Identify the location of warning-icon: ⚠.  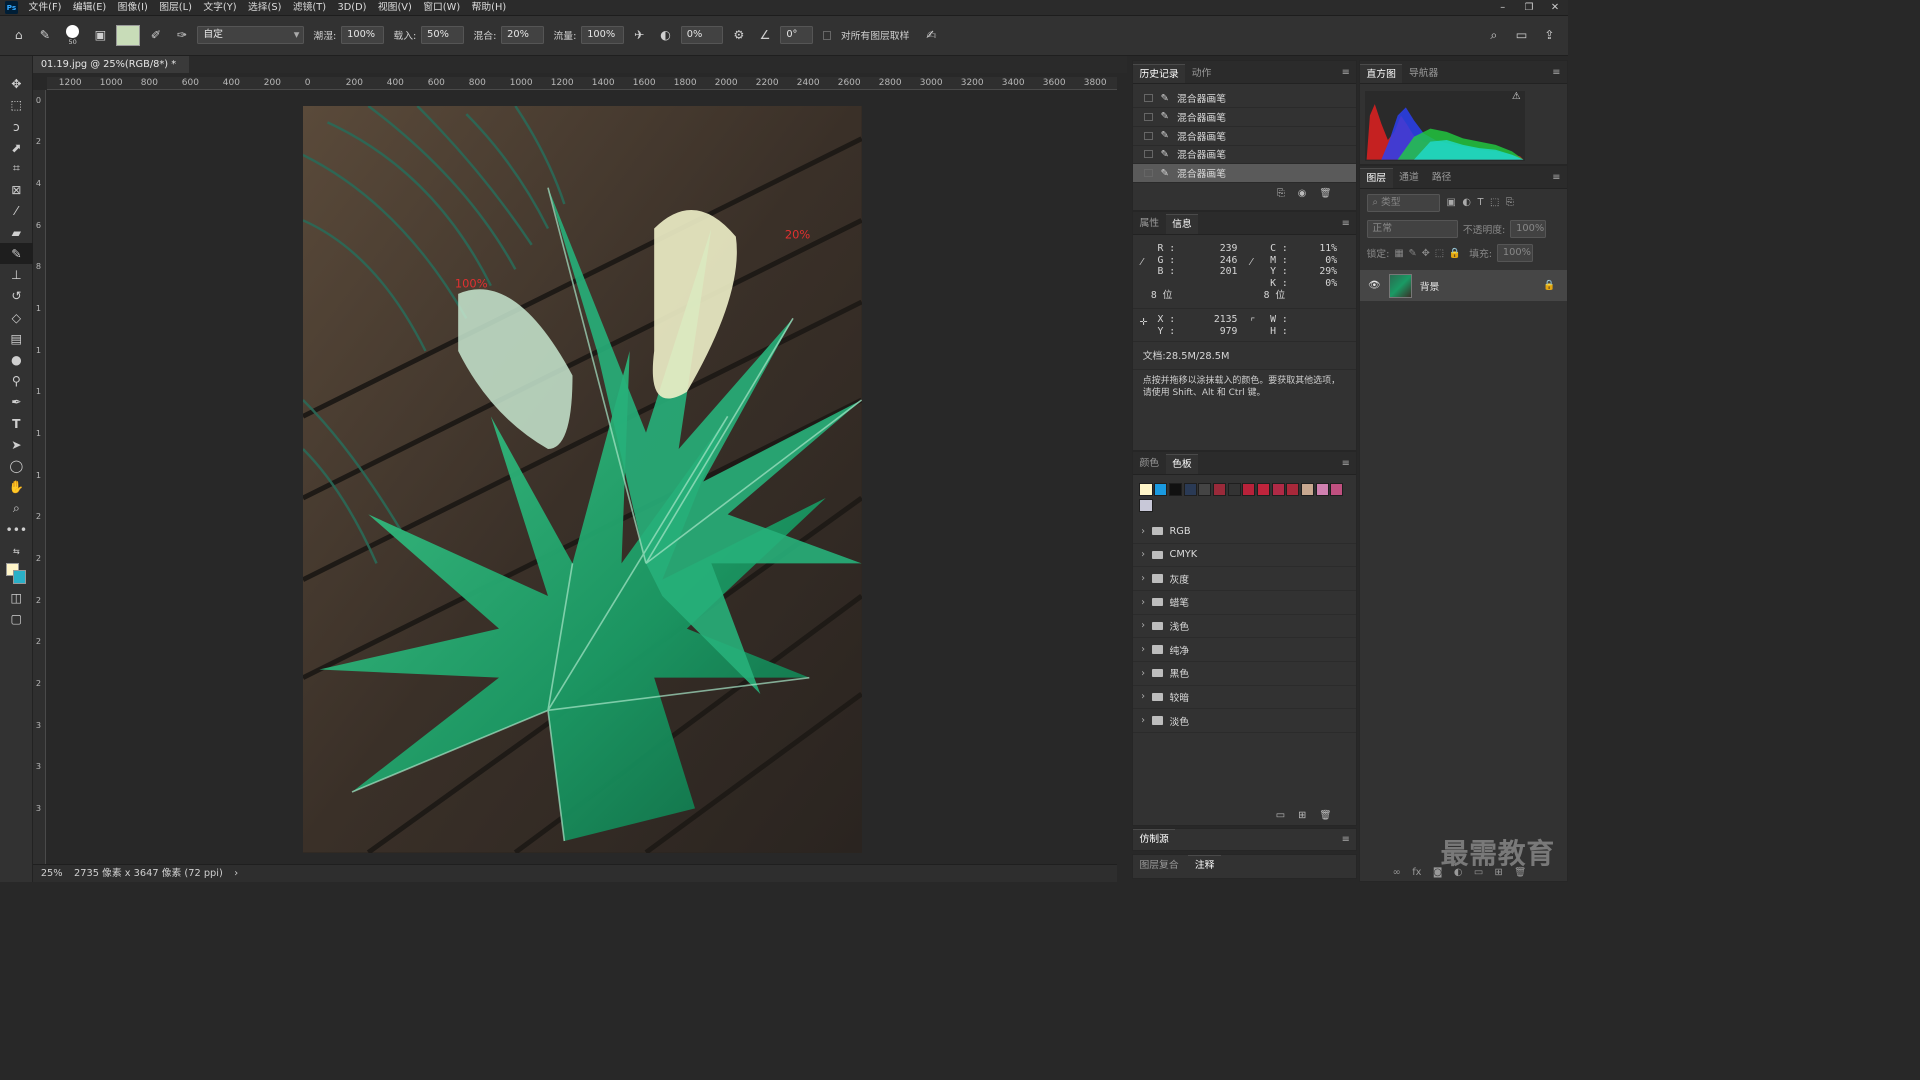
(1516, 96).